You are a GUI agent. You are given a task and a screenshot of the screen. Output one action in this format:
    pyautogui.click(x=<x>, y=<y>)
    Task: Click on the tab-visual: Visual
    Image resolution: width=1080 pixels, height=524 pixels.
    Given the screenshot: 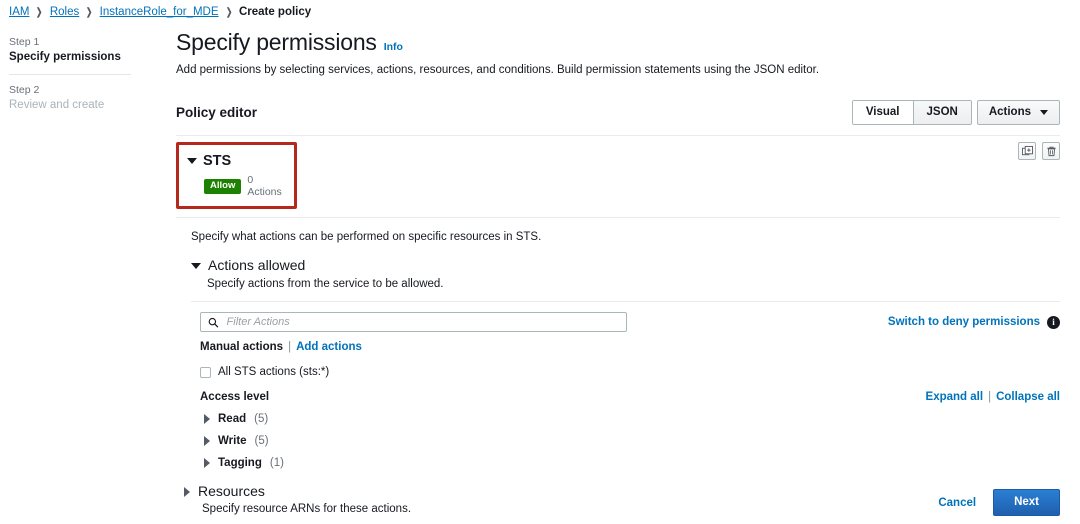 What is the action you would take?
    pyautogui.click(x=882, y=112)
    